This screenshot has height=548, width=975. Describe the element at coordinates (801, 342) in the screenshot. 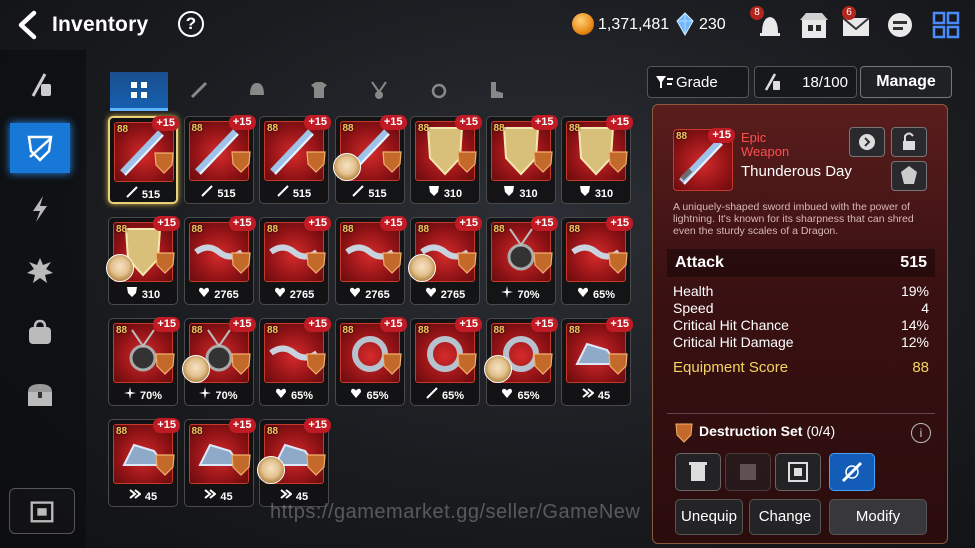

I see `substat-row: Critical Hit Damage 12%` at that location.